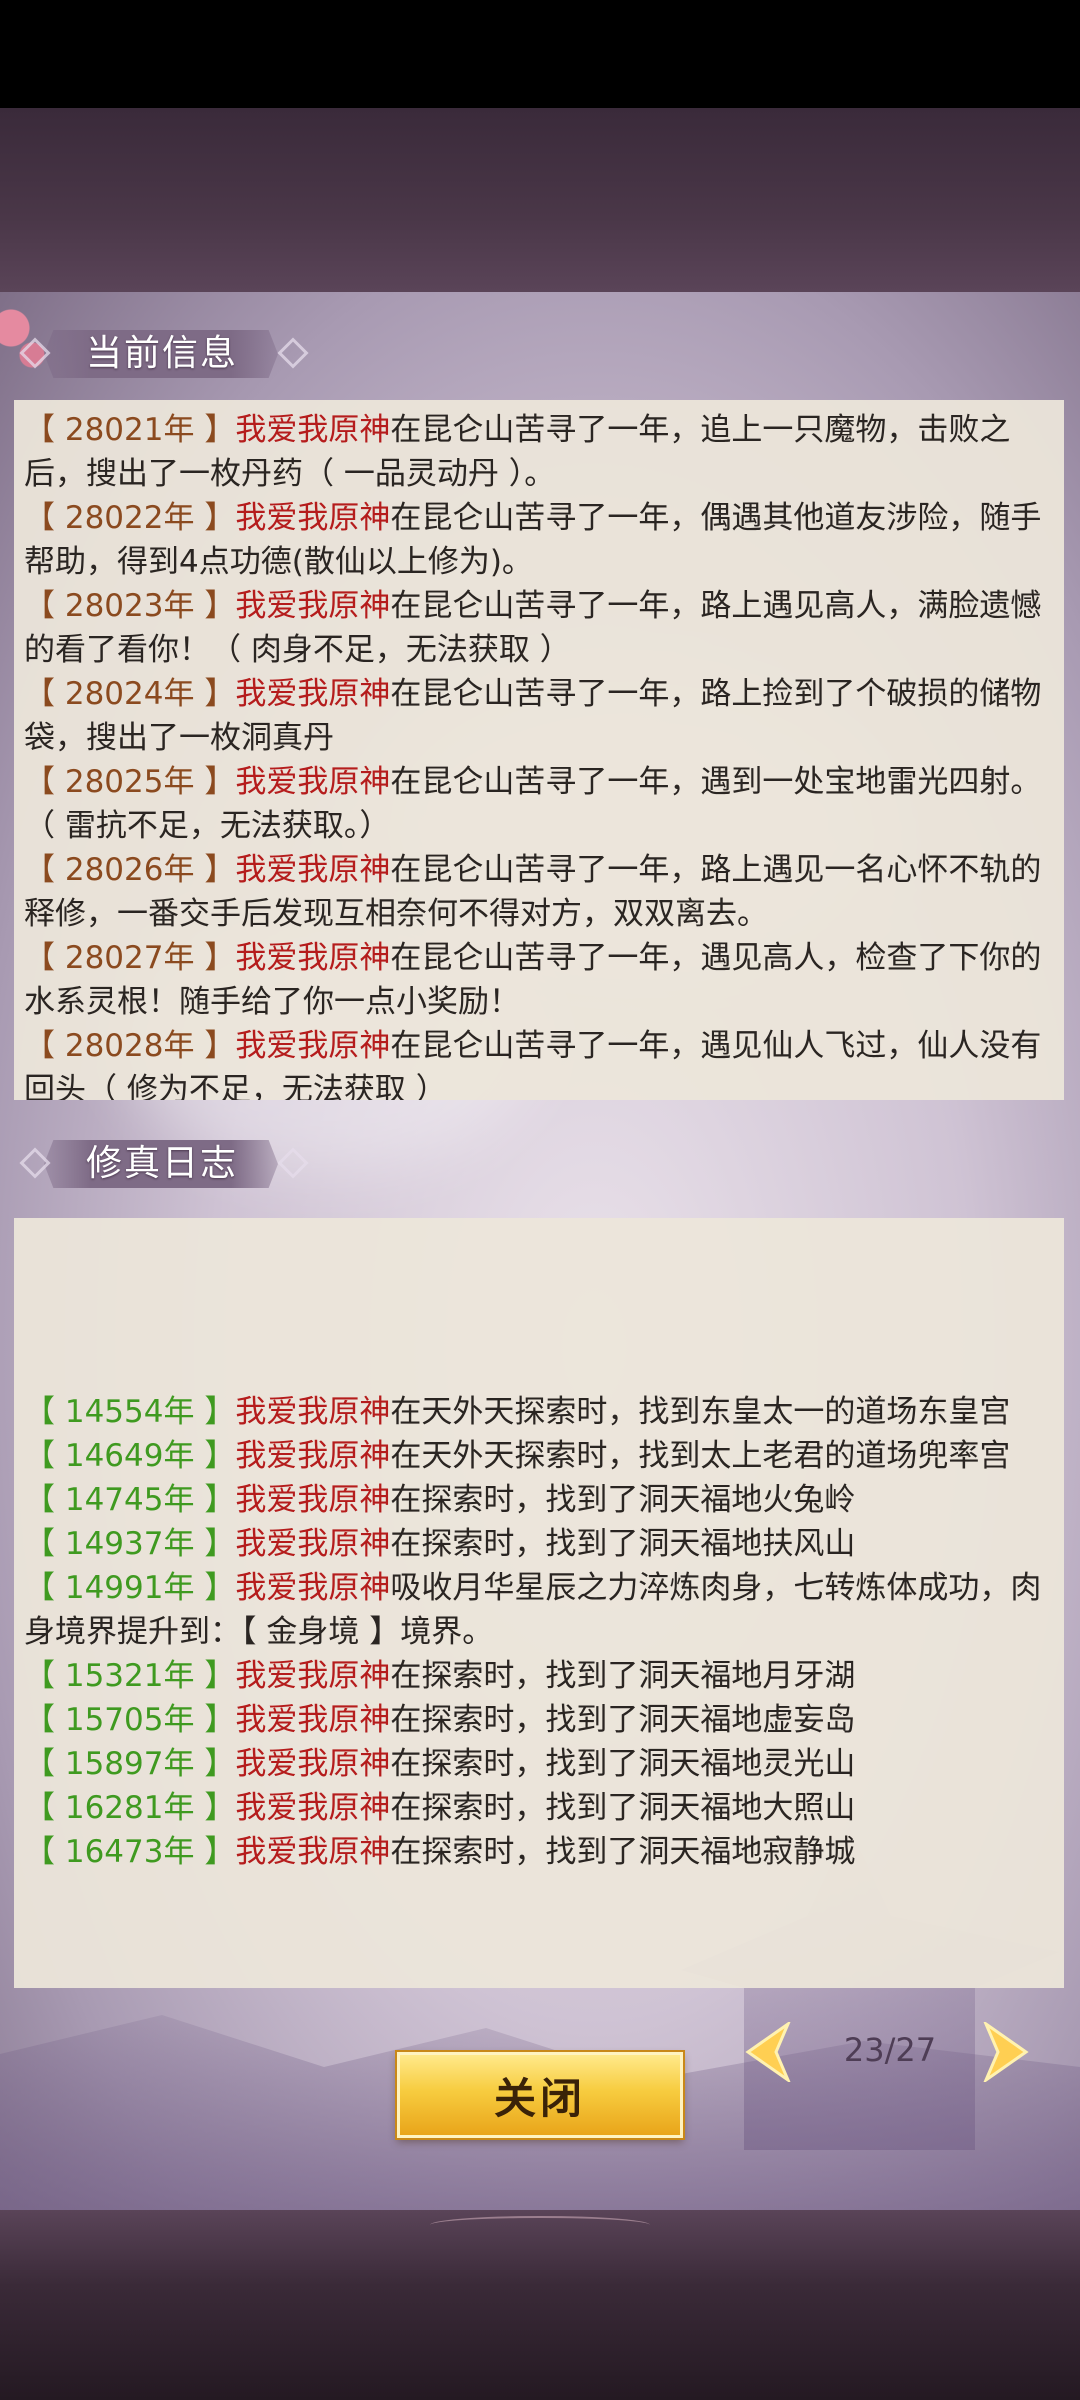 Image resolution: width=1080 pixels, height=2400 pixels. What do you see at coordinates (130, 1544) in the screenshot?
I see `entry-year: 【 14937年 】` at bounding box center [130, 1544].